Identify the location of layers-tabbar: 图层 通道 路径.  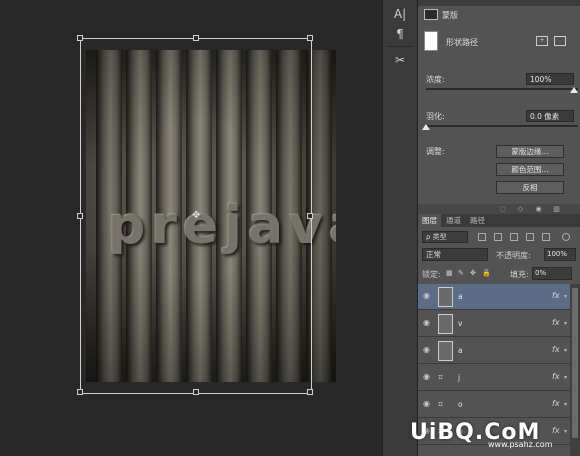
(499, 220).